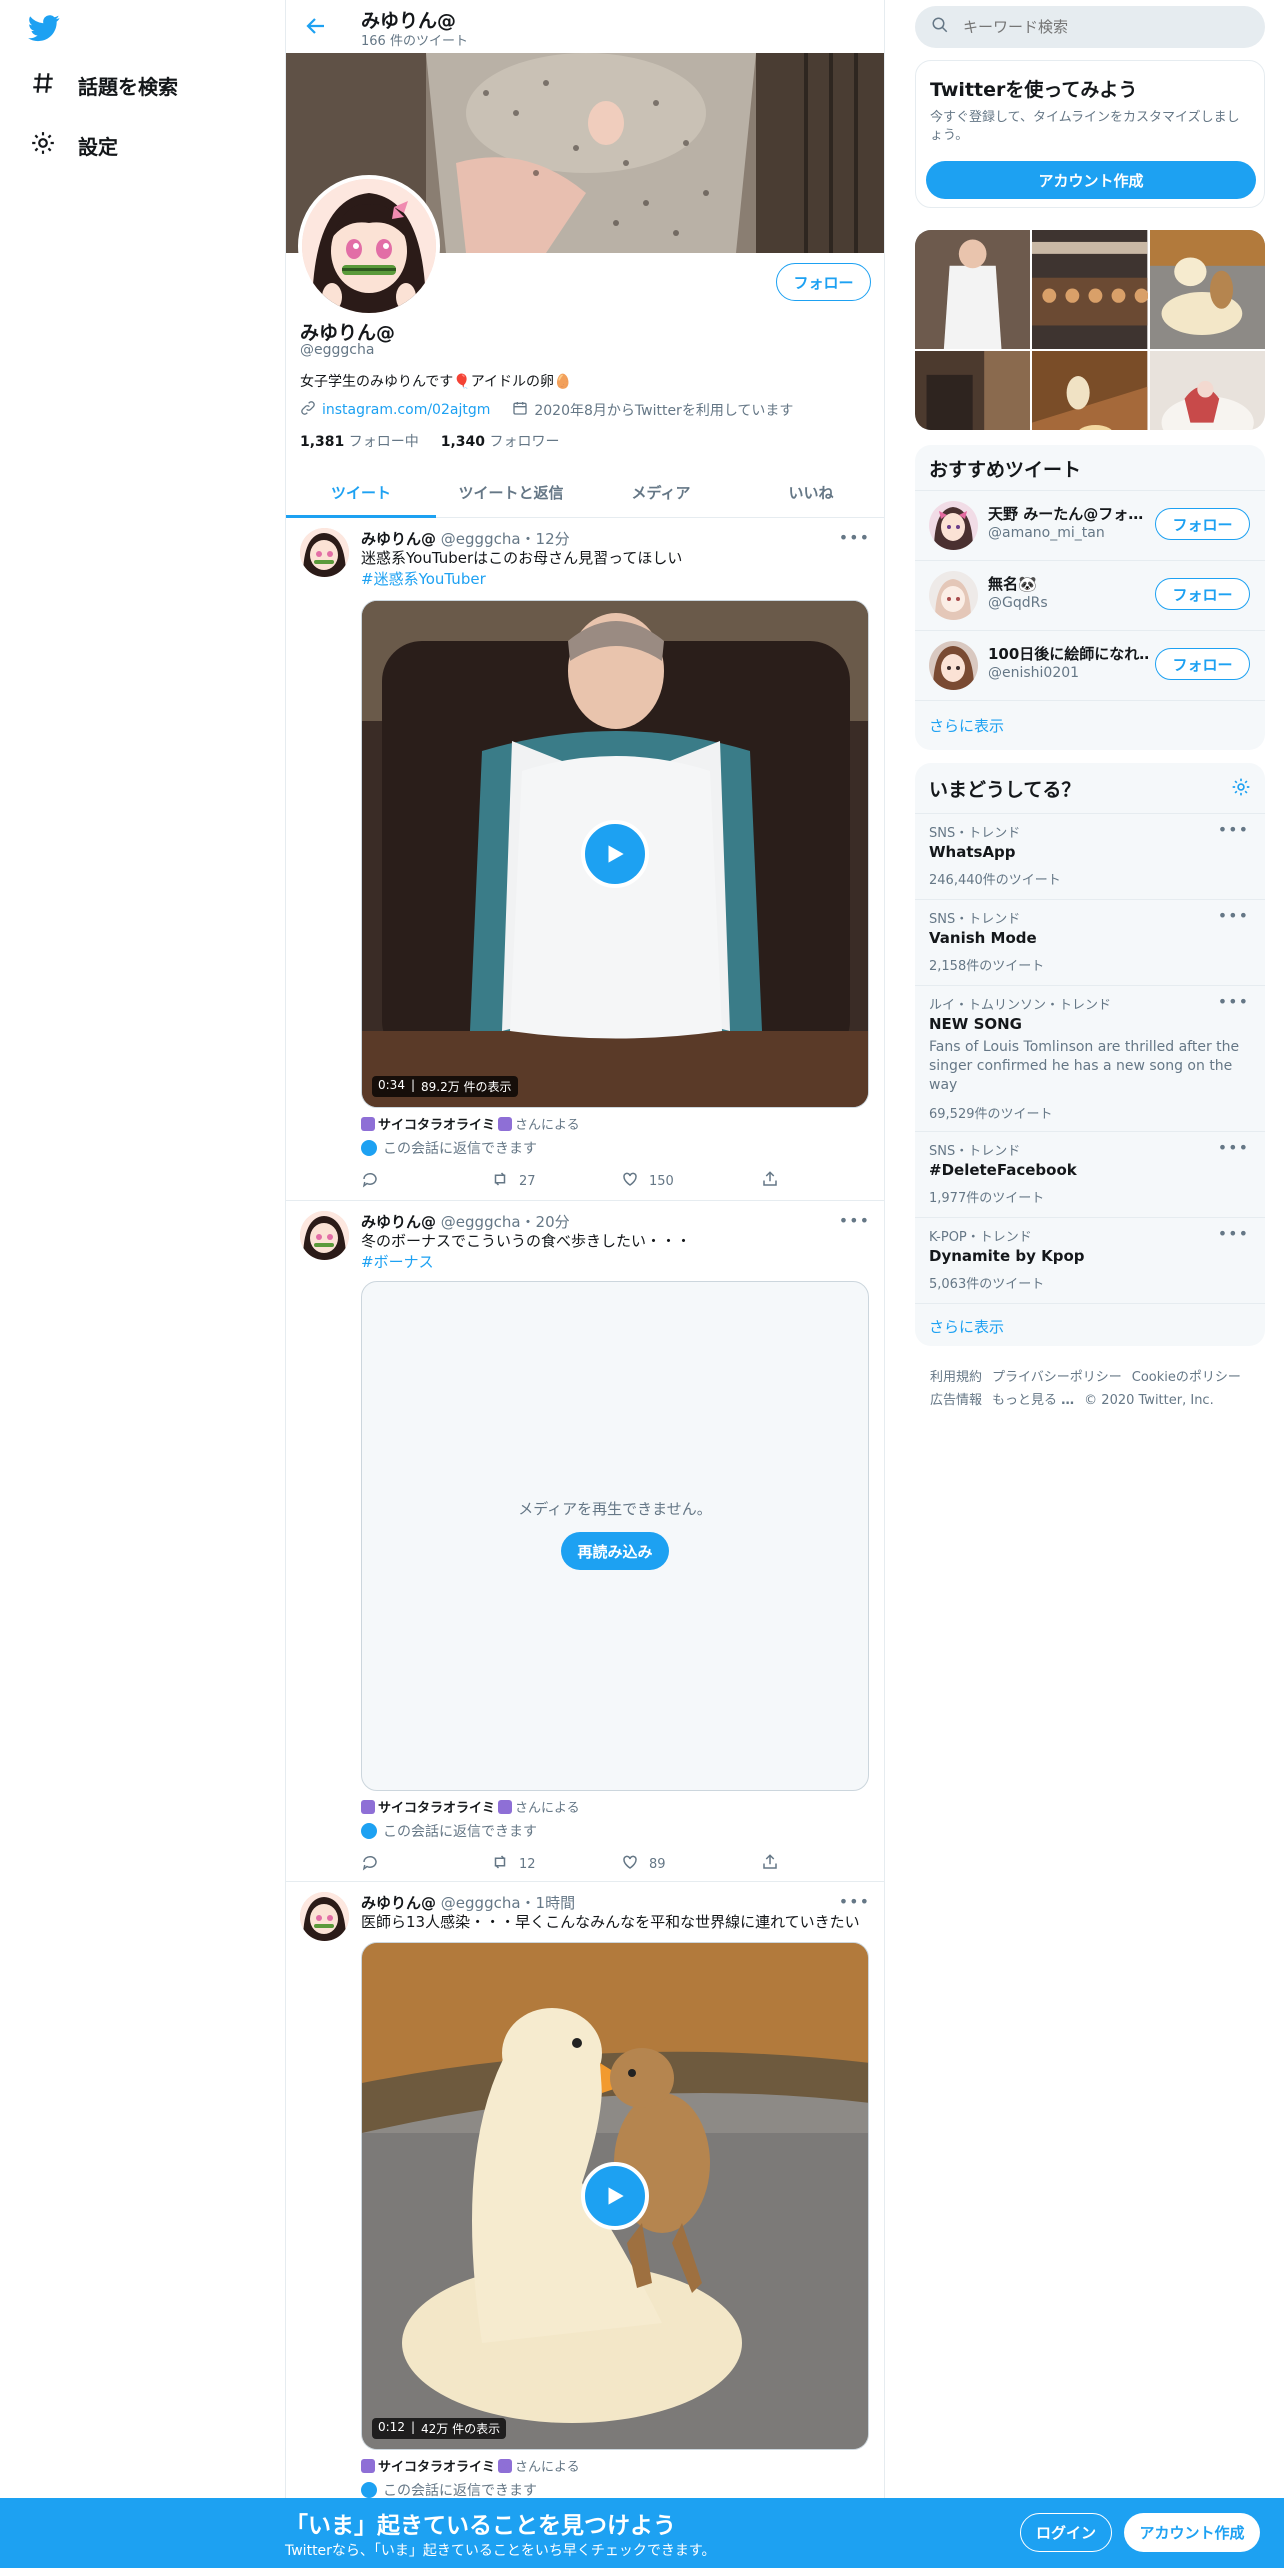 The height and width of the screenshot is (2568, 1284). I want to click on recommended-user: 無名🐼 @GqdRs フォロー, so click(1090, 595).